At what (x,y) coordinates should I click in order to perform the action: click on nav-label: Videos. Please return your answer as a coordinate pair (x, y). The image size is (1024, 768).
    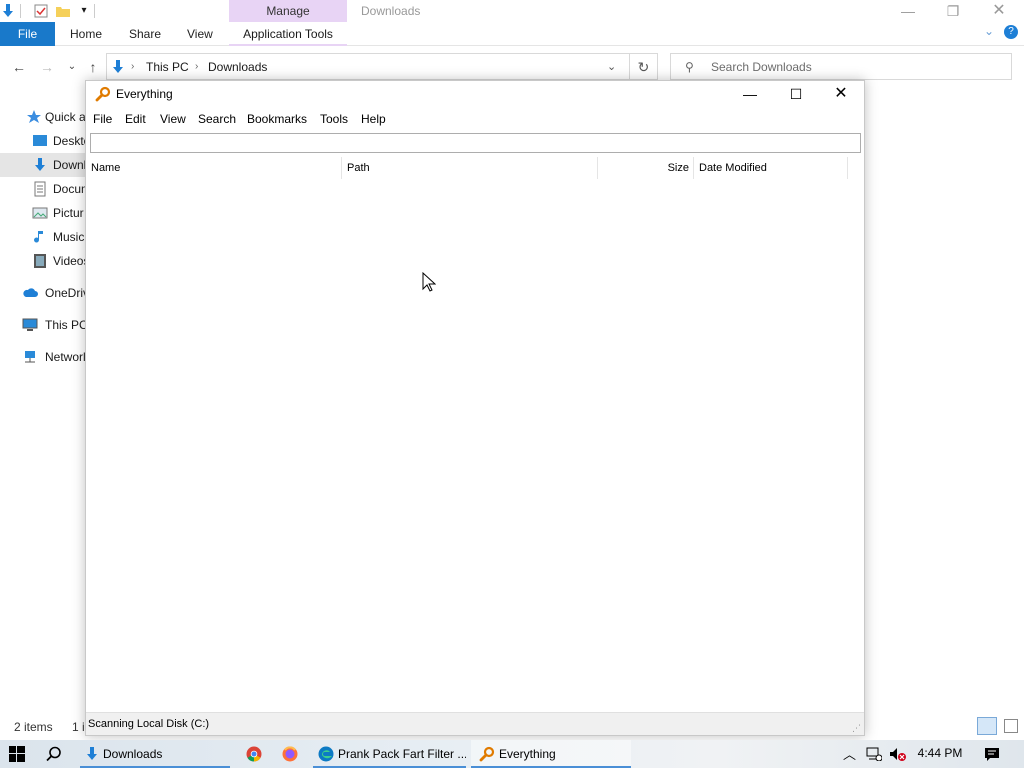
    Looking at the image, I should click on (69, 261).